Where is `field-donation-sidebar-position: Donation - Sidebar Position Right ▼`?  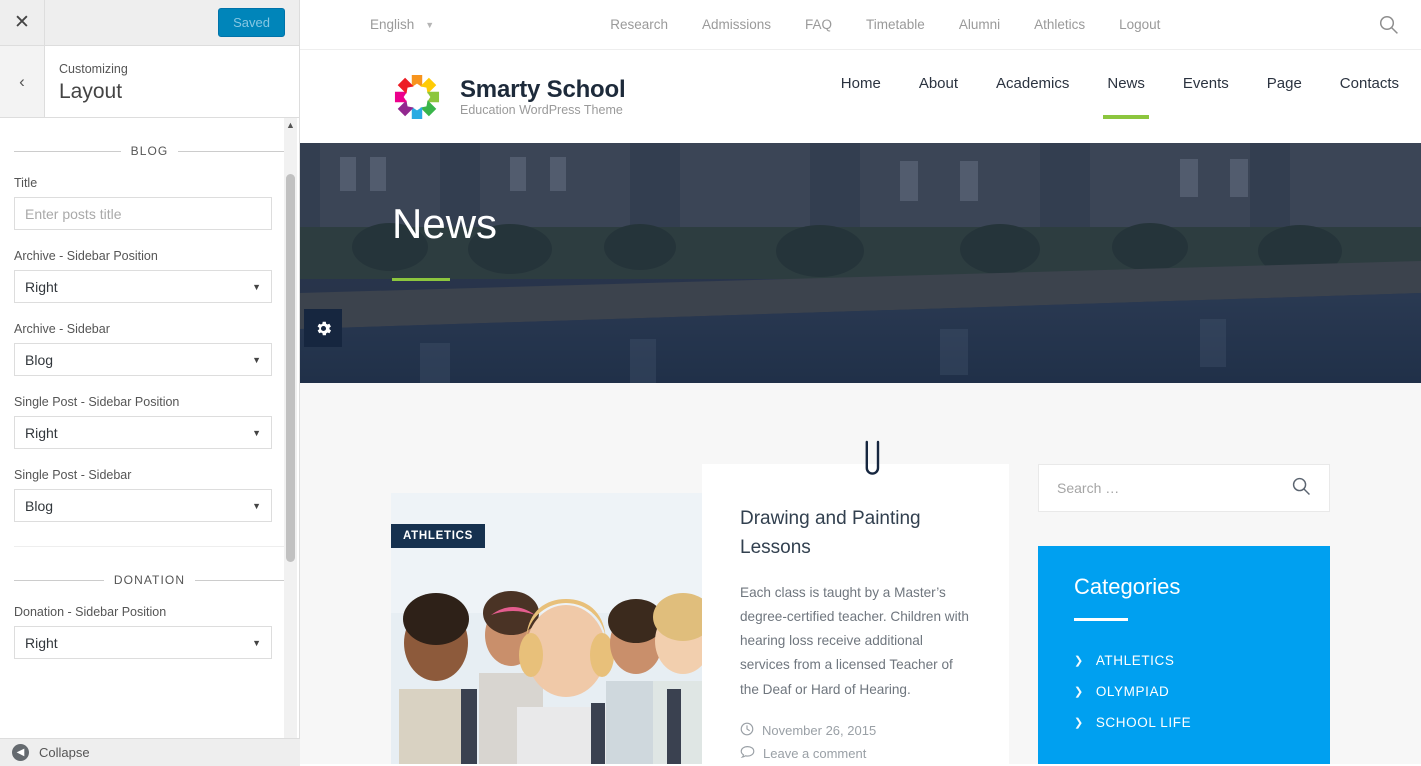
field-donation-sidebar-position: Donation - Sidebar Position Right ▼ is located at coordinates (149, 632).